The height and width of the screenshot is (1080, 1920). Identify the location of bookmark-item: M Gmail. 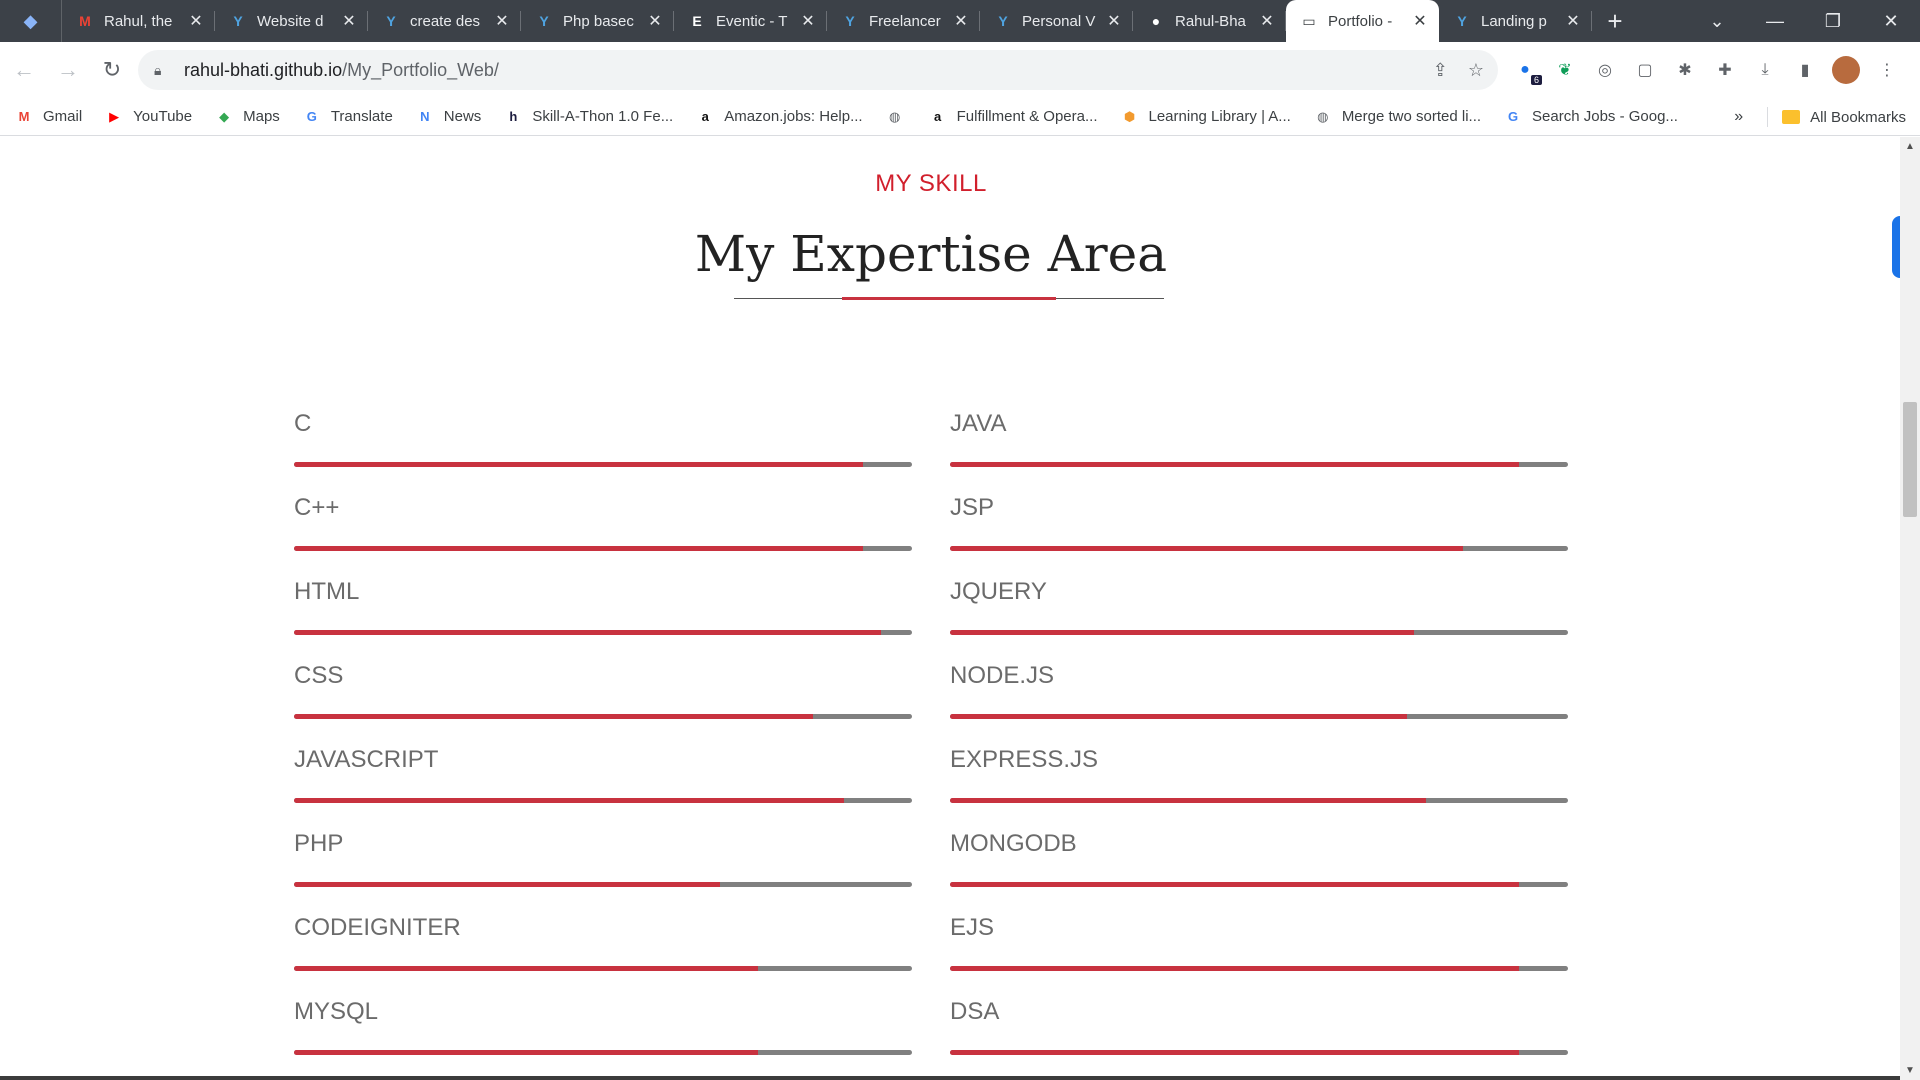
(48, 117).